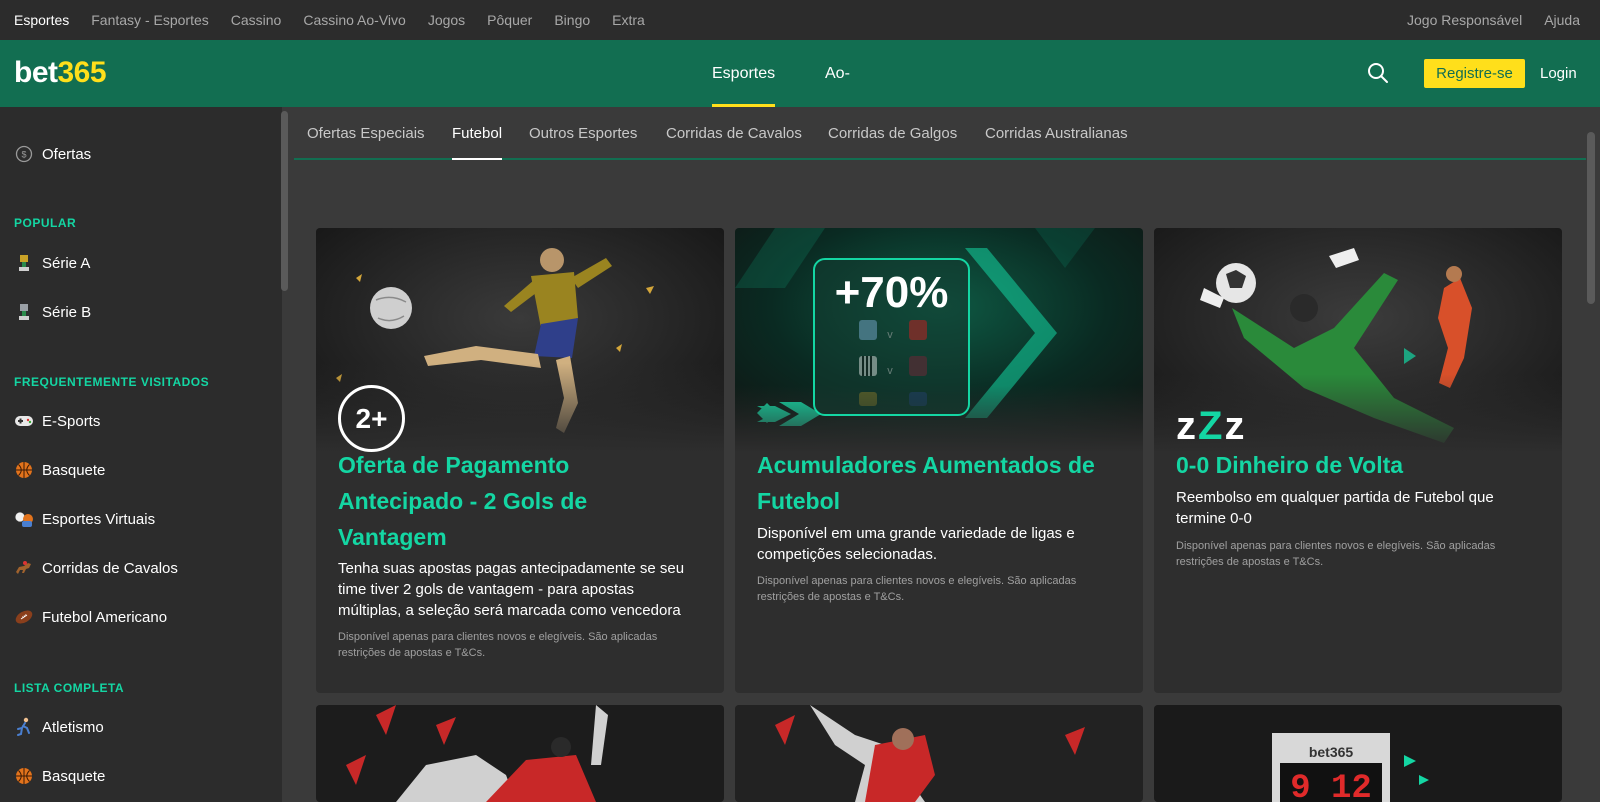 This screenshot has height=802, width=1600. I want to click on search-icon, so click(1378, 73).